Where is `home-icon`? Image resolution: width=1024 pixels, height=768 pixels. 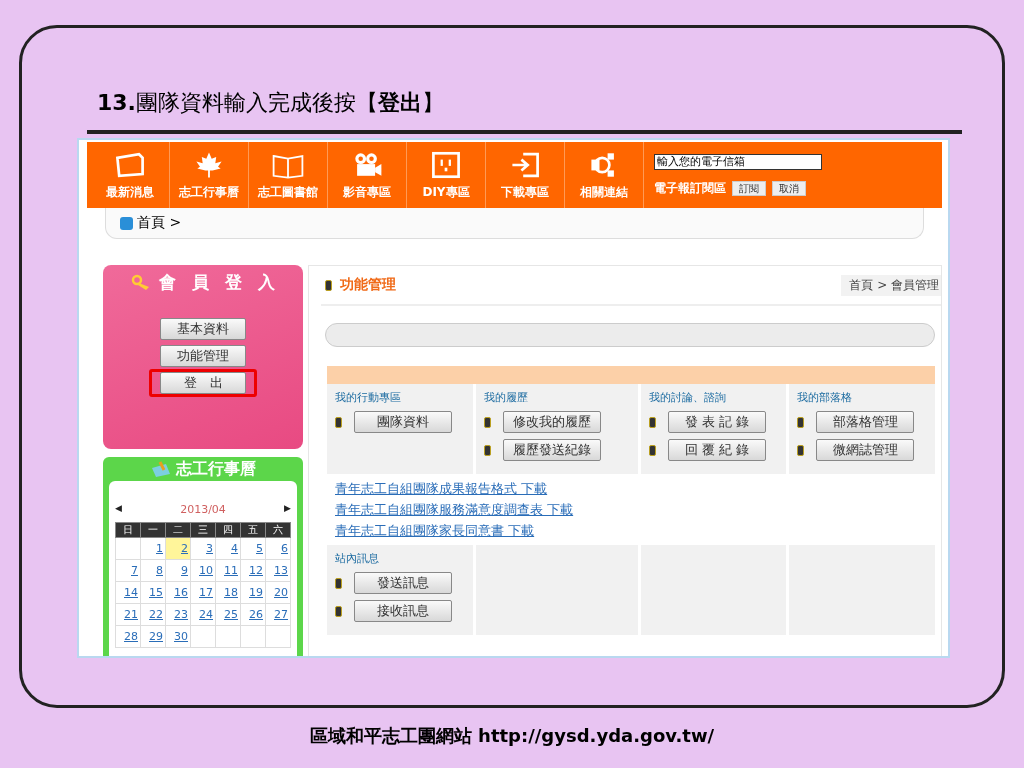
home-icon is located at coordinates (126, 223).